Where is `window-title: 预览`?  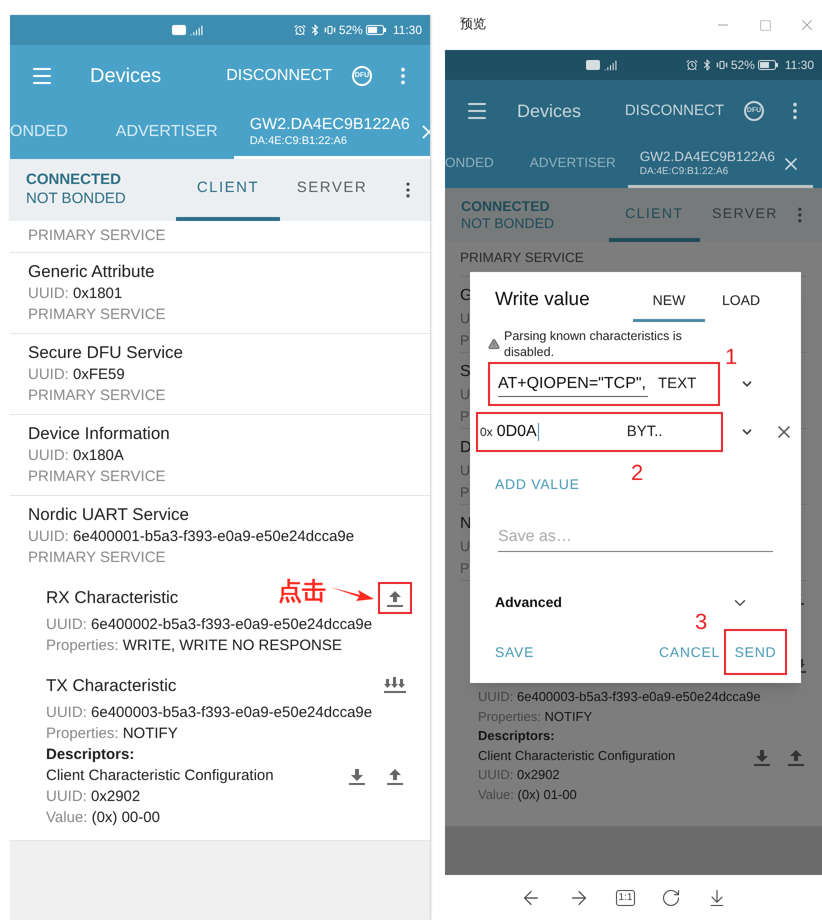
window-title: 预览 is located at coordinates (473, 25).